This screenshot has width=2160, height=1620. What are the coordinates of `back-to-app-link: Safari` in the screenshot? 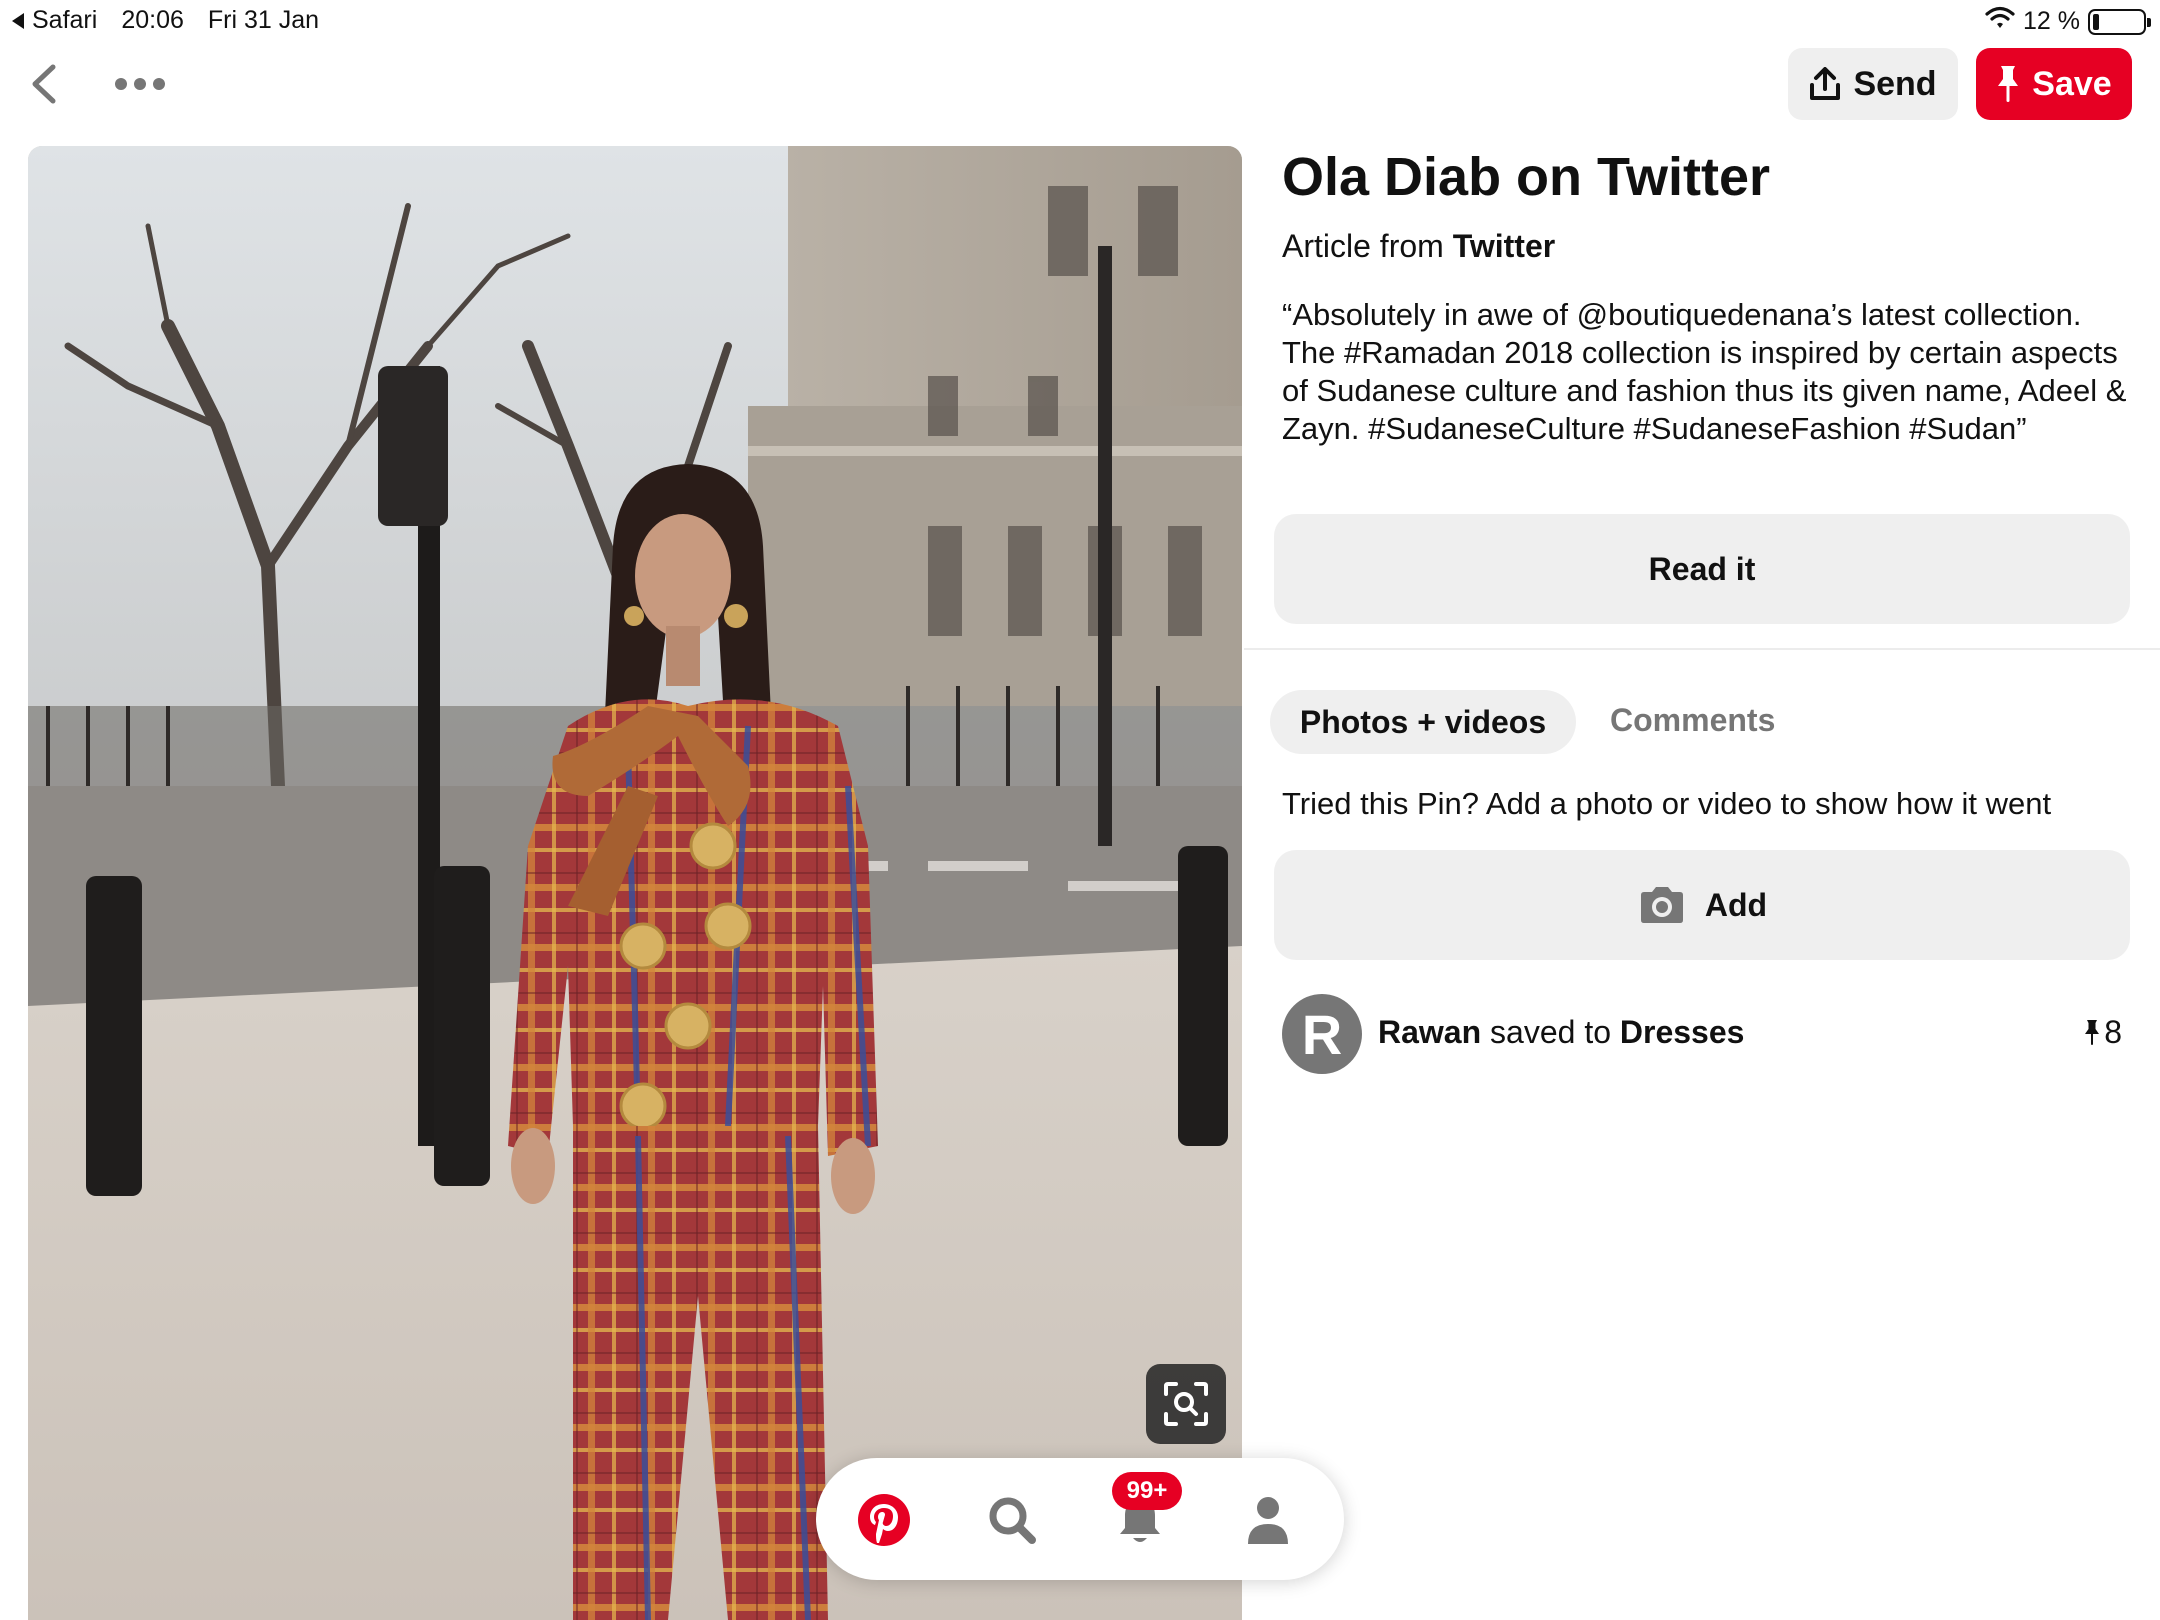 It's located at (54, 20).